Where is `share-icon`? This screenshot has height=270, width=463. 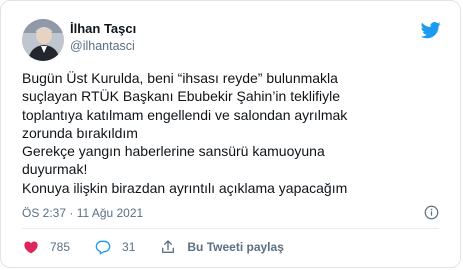
share-icon is located at coordinates (168, 246).